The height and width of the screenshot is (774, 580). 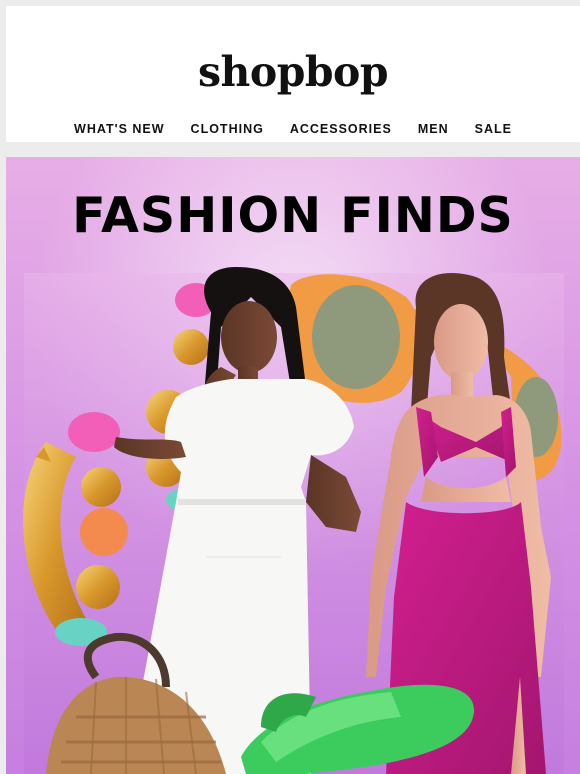 What do you see at coordinates (341, 129) in the screenshot?
I see `nav-accessories: ACCESSORIES` at bounding box center [341, 129].